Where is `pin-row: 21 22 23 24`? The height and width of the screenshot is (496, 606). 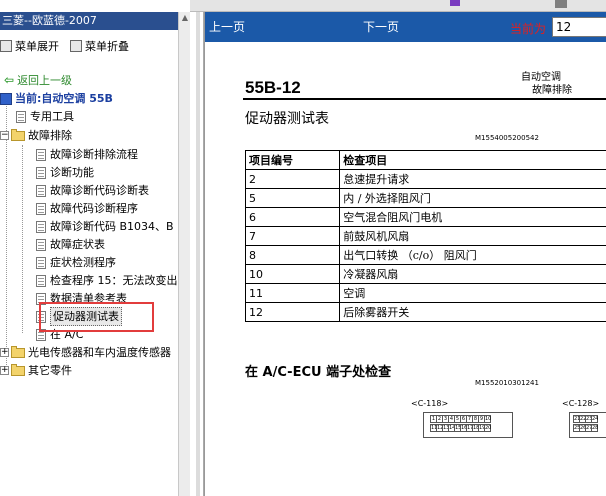
pin-row: 21 22 23 24 is located at coordinates (586, 419).